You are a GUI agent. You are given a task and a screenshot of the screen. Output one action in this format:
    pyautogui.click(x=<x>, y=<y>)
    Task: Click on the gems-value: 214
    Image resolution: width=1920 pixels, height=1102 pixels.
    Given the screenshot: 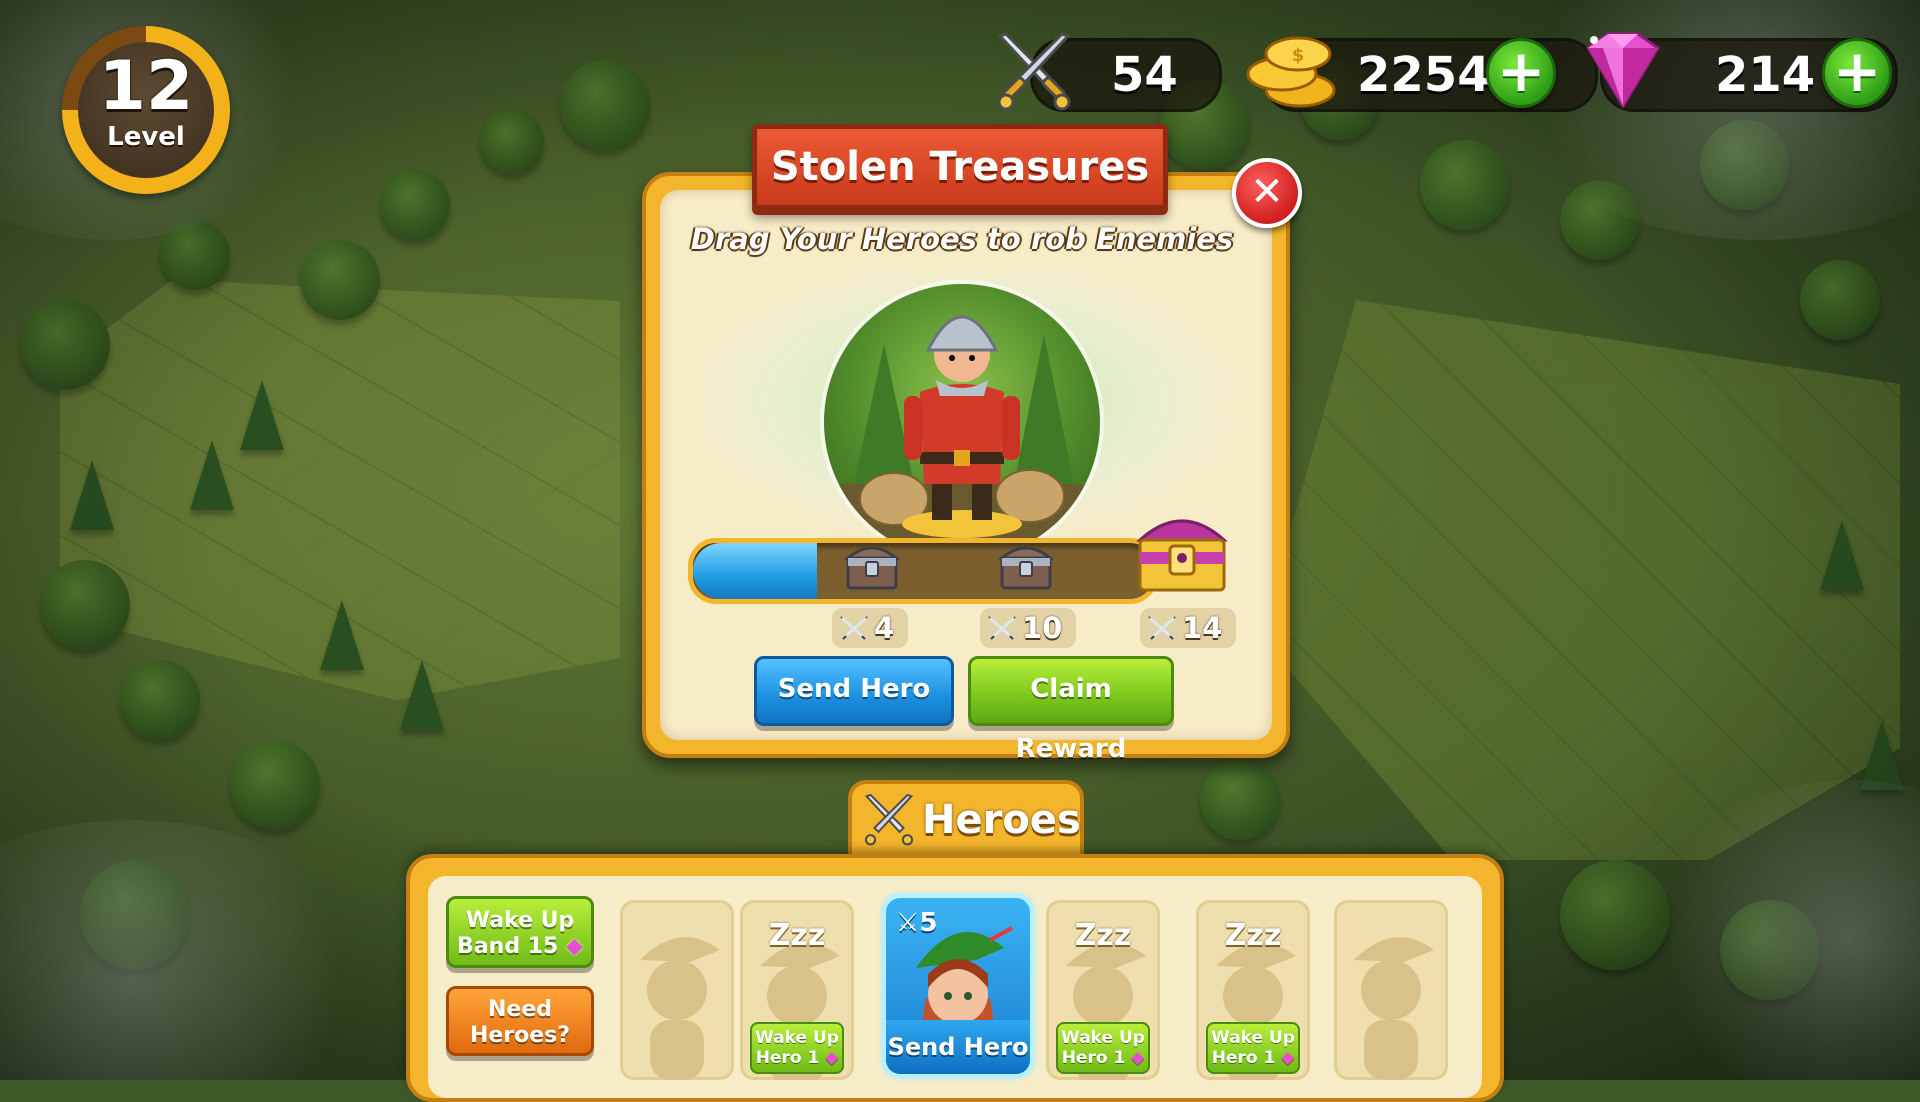 What is the action you would take?
    pyautogui.click(x=1765, y=75)
    